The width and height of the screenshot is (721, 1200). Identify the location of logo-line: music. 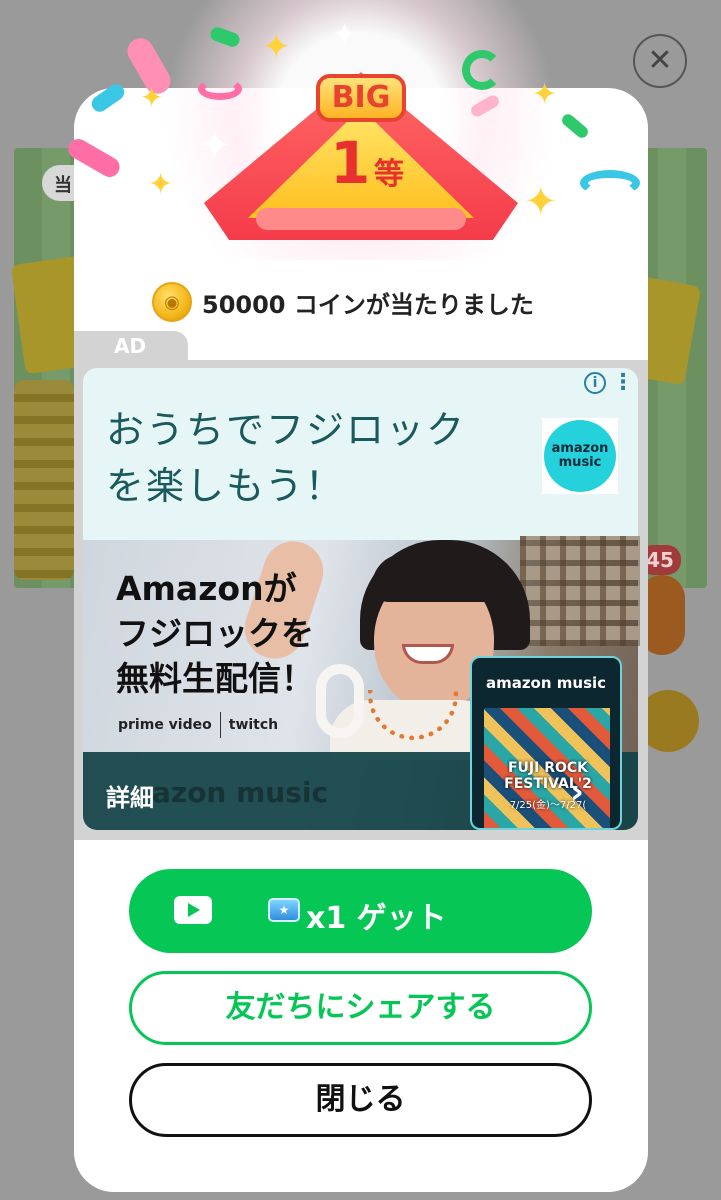
(580, 462).